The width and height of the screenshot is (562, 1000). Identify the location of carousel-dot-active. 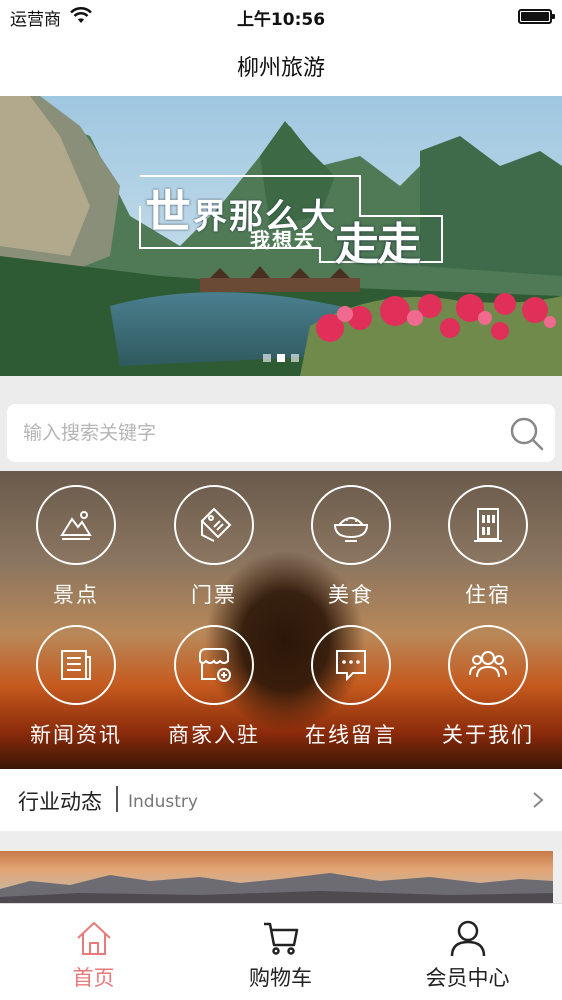
(281, 358).